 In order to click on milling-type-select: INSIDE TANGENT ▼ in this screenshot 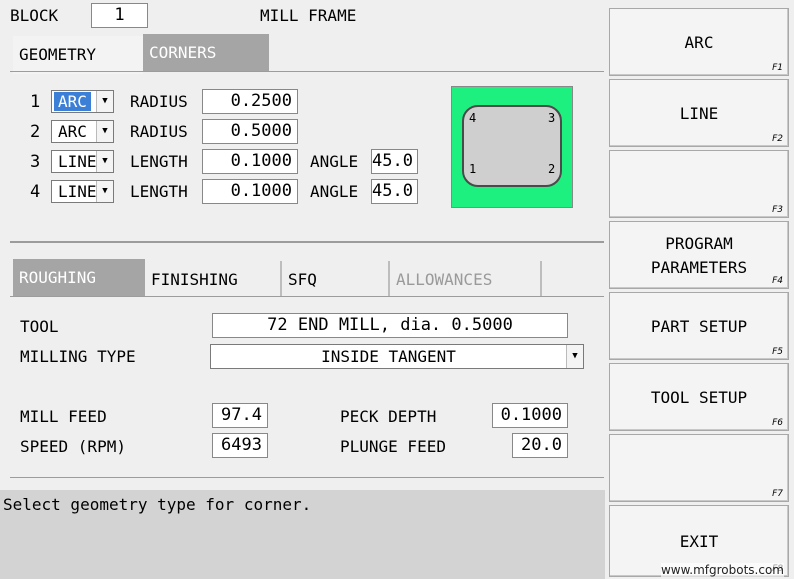, I will do `click(397, 356)`.